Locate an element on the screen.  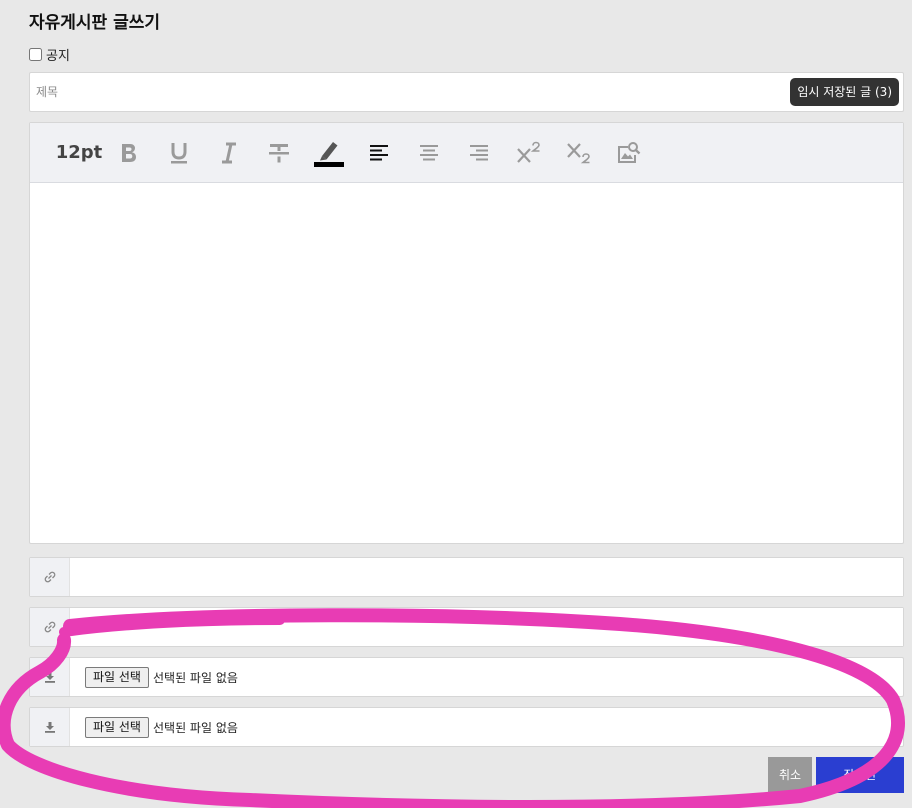
submit-button: 작성완 is located at coordinates (860, 775).